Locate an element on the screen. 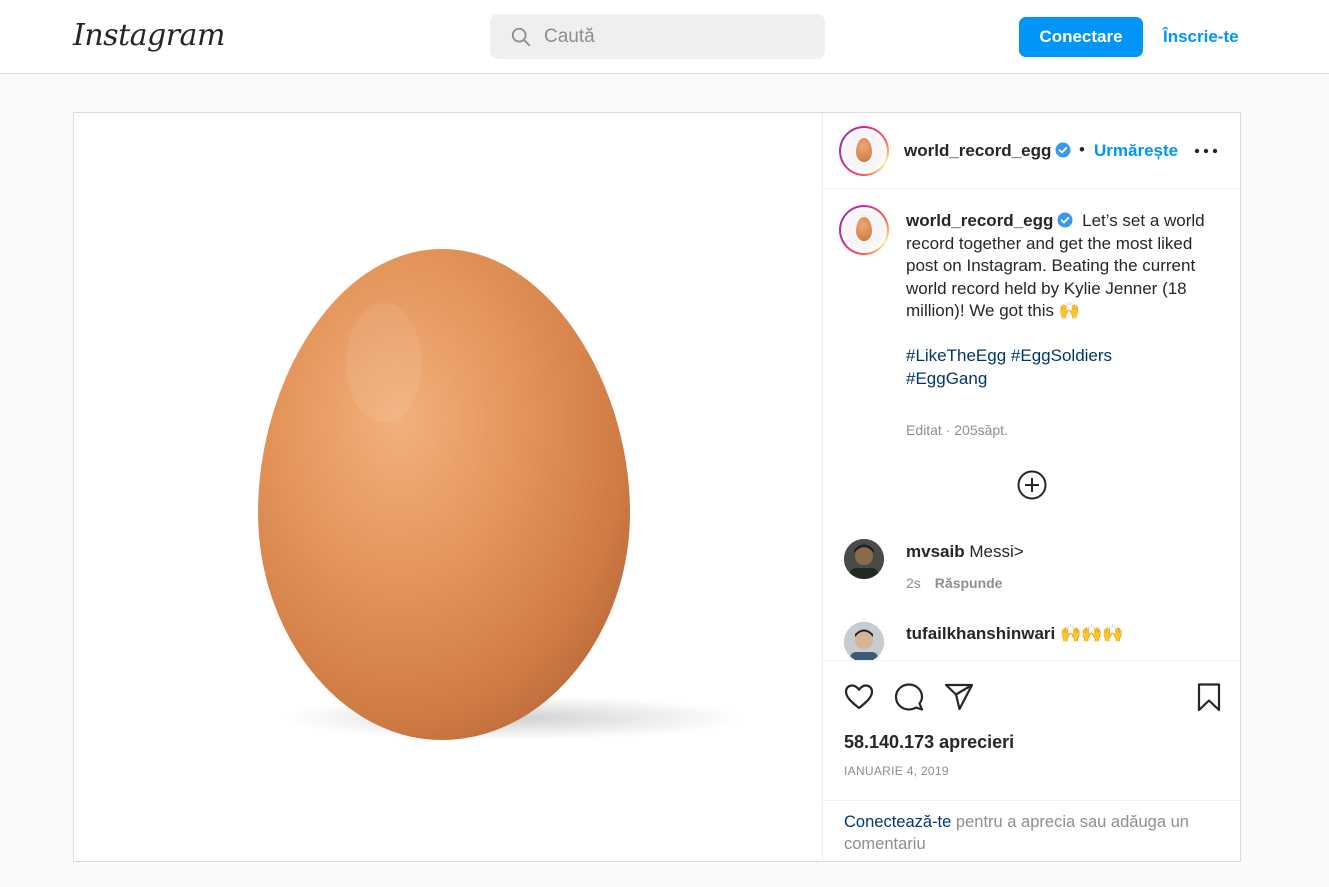 The width and height of the screenshot is (1329, 887). search-icon is located at coordinates (521, 37).